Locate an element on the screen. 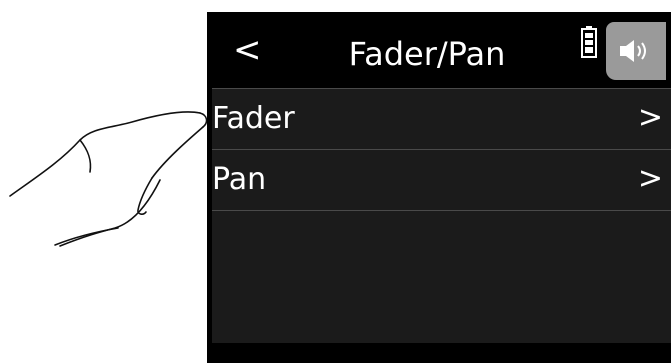 Image resolution: width=671 pixels, height=363 pixels. header-bar: < Fader/Pan is located at coordinates (439, 50).